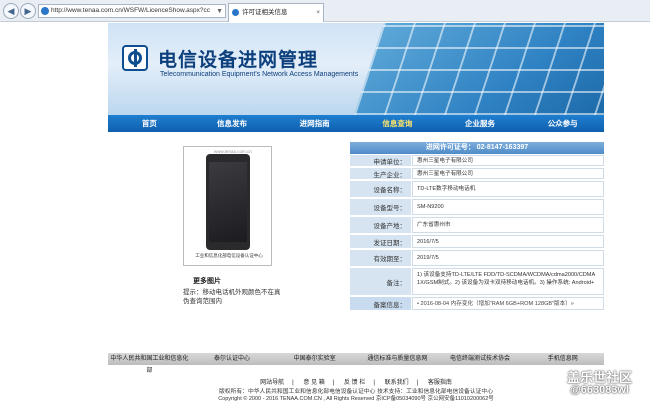 The height and width of the screenshot is (410, 650). Describe the element at coordinates (207, 281) in the screenshot. I see `more-pictures-link: 更多图片` at that location.